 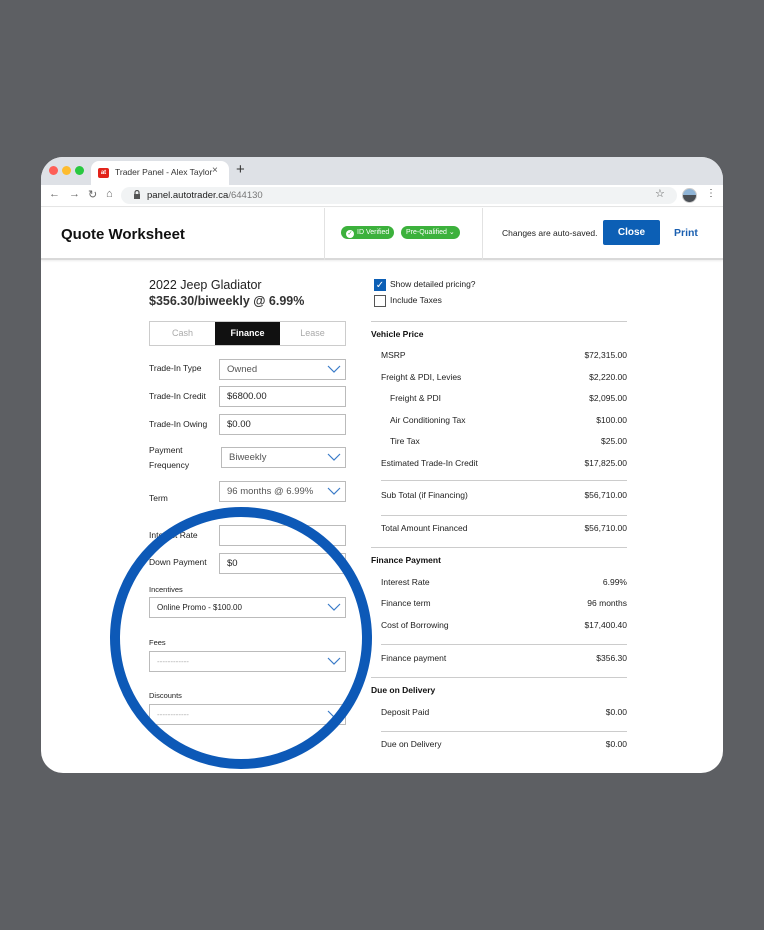 What do you see at coordinates (660, 193) in the screenshot?
I see `bookmark-star-icon: ☆` at bounding box center [660, 193].